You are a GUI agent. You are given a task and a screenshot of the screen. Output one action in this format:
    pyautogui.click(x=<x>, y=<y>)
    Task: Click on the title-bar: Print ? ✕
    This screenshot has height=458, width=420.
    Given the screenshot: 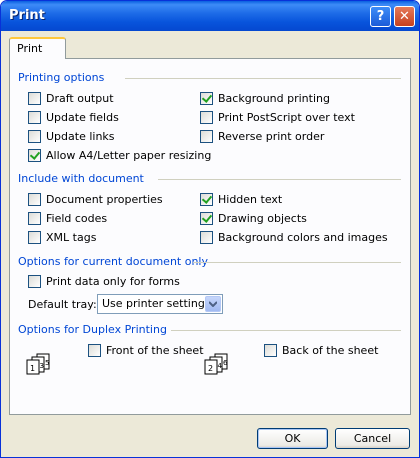 What is the action you would take?
    pyautogui.click(x=210, y=16)
    